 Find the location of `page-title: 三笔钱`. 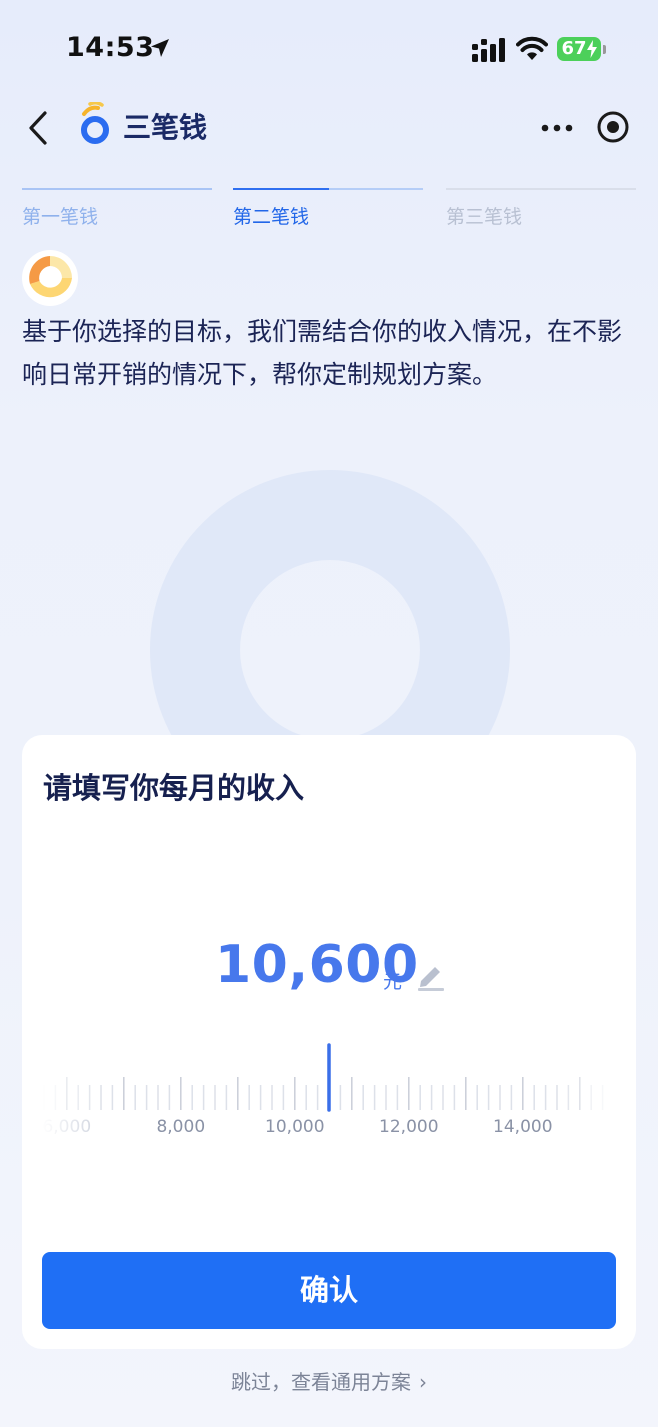

page-title: 三笔钱 is located at coordinates (165, 127).